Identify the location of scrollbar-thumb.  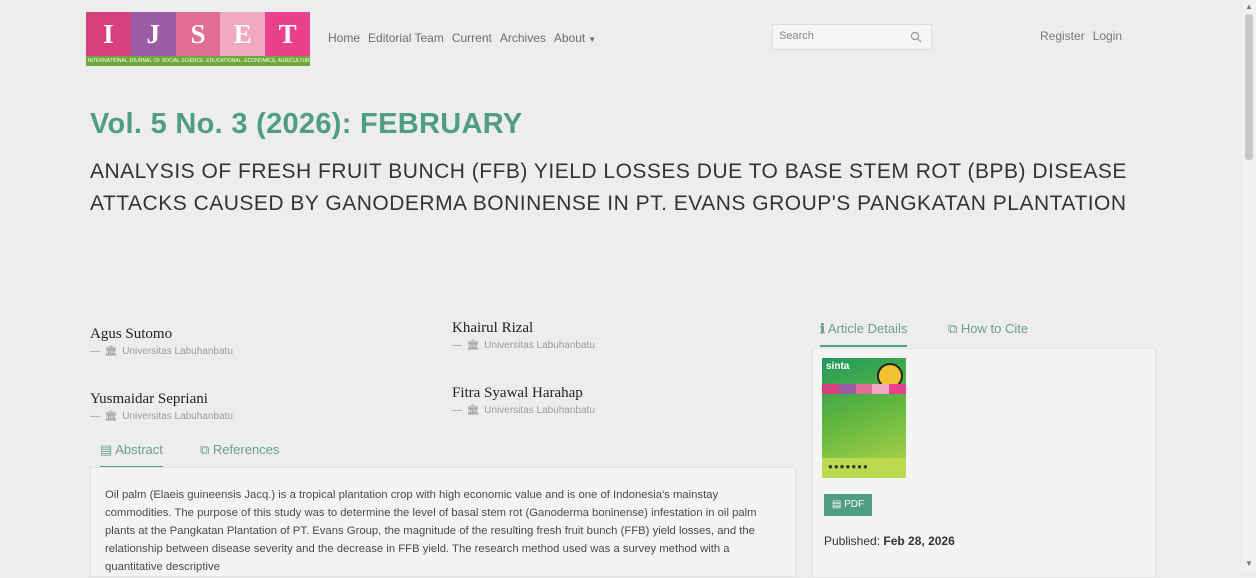
(1249, 87).